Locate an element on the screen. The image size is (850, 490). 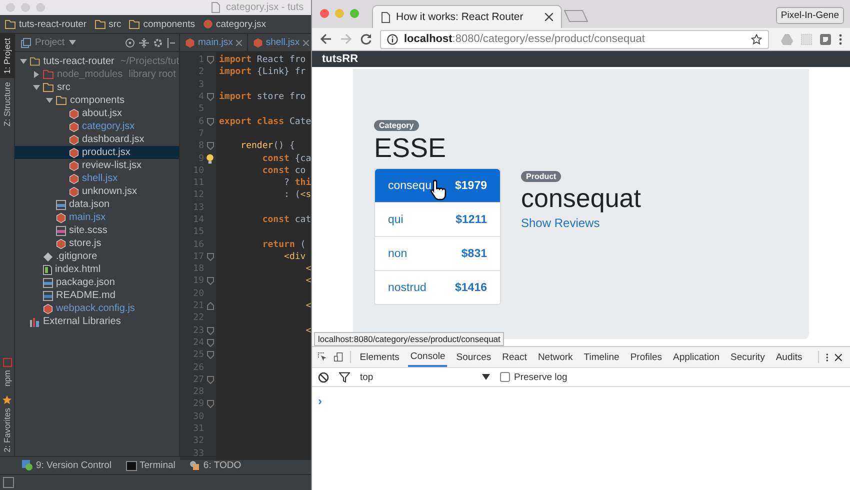
tree-item: site.scss is located at coordinates (97, 230).